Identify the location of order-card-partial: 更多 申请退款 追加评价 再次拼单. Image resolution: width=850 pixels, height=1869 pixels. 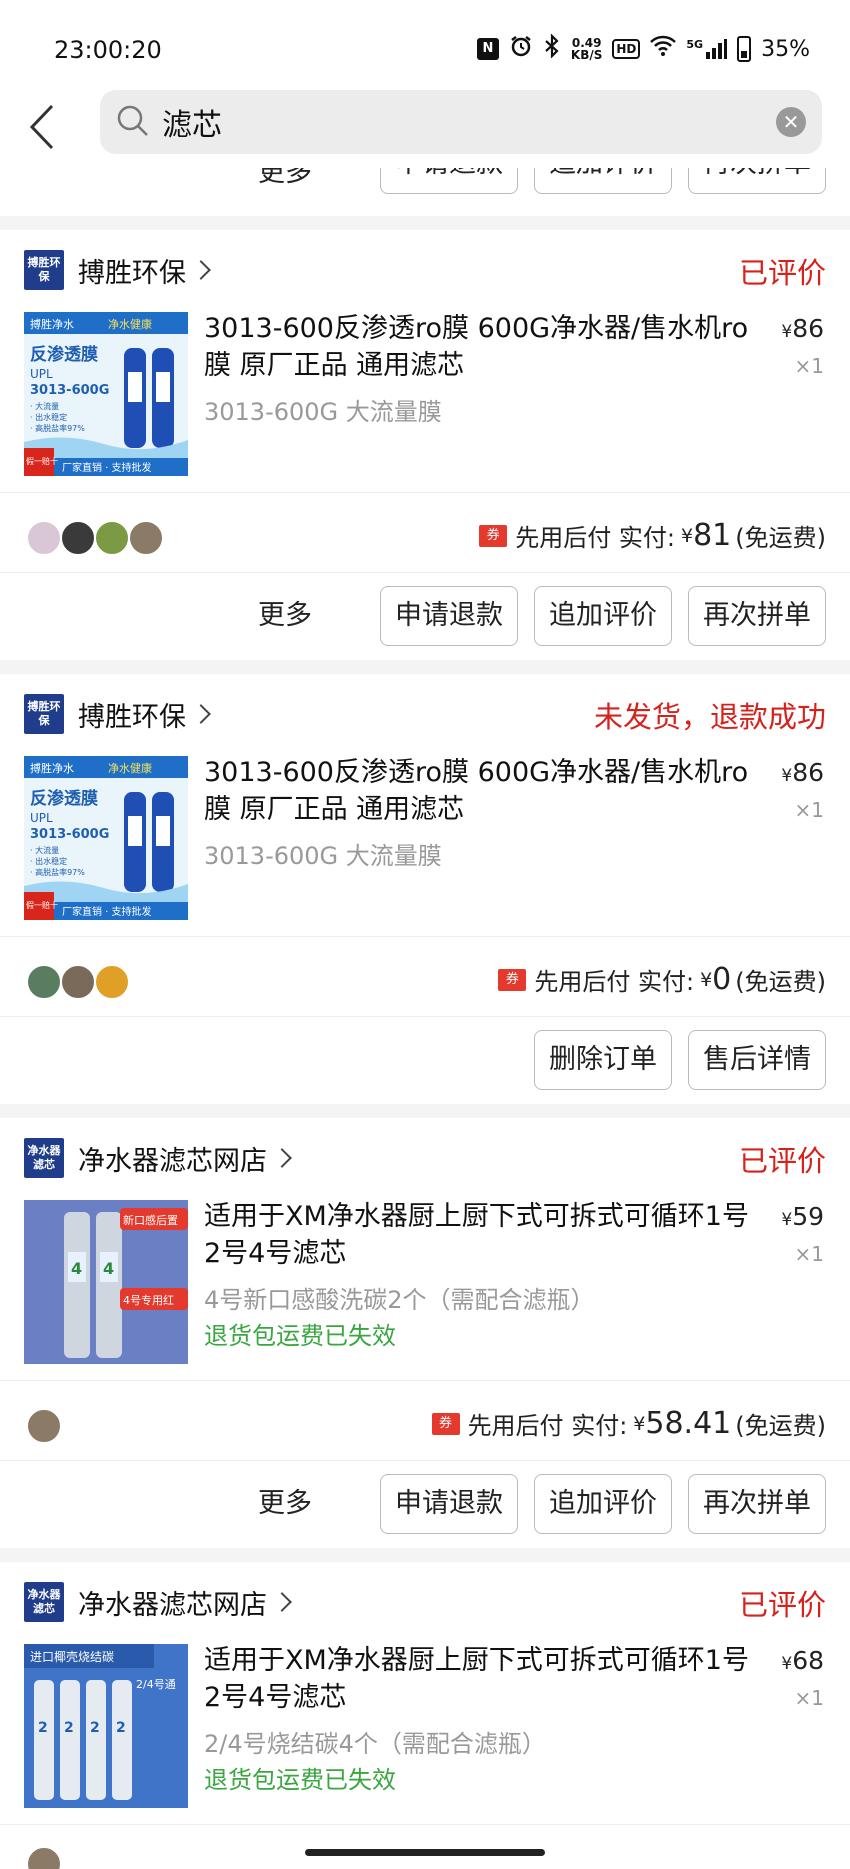
(425, 192).